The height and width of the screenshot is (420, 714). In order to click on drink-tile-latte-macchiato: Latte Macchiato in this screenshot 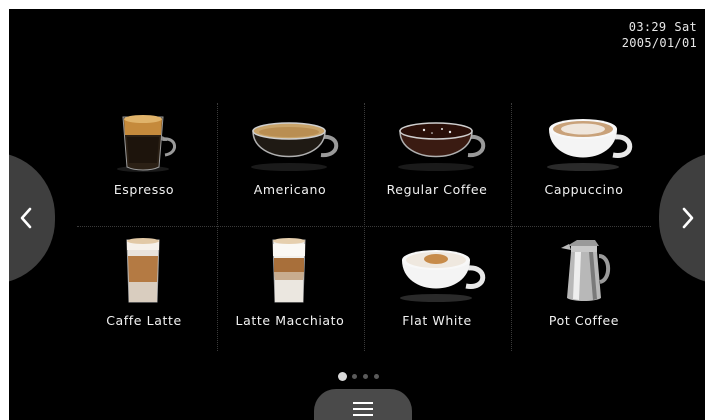, I will do `click(290, 291)`.